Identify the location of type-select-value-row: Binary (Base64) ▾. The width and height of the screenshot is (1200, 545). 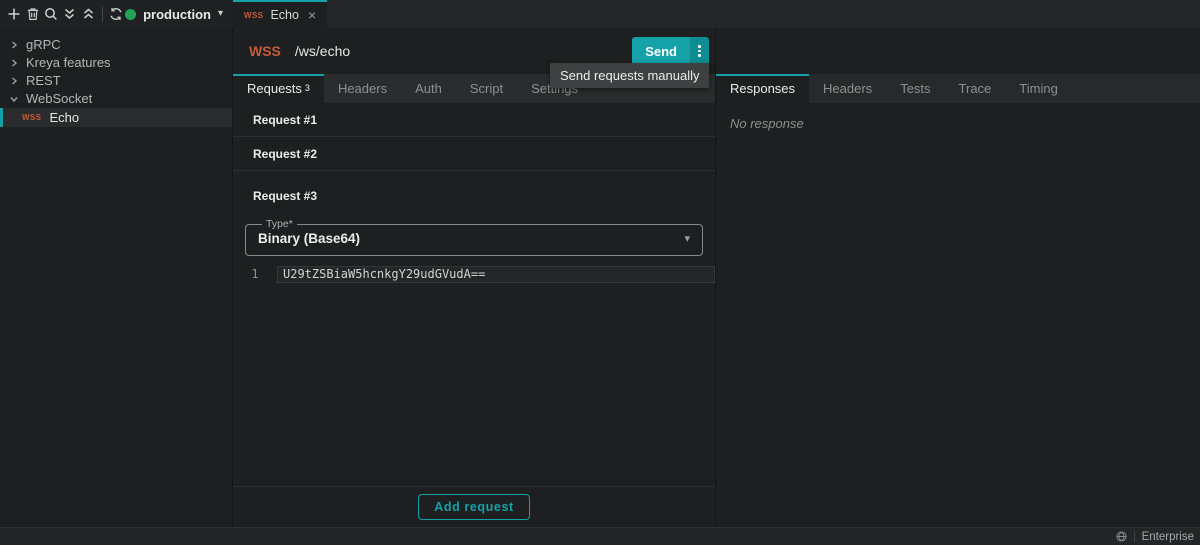
(474, 238).